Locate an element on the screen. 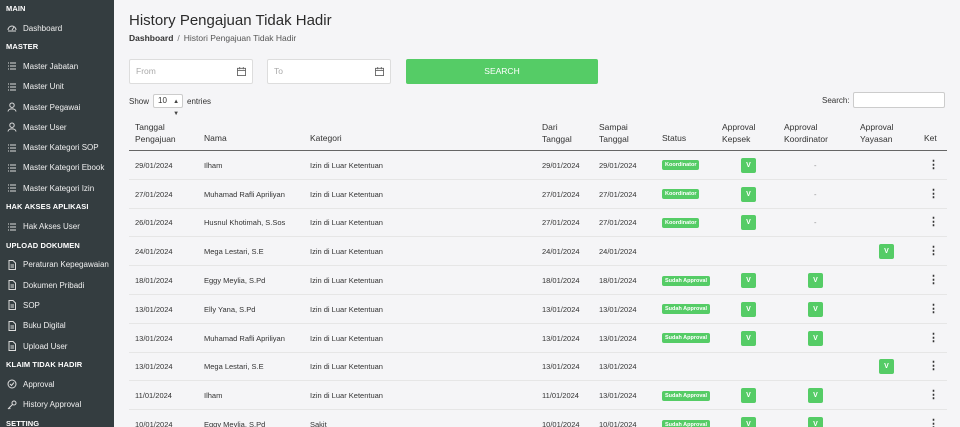 Image resolution: width=960 pixels, height=427 pixels. breadcrumb-home-link: Dashboard is located at coordinates (151, 38).